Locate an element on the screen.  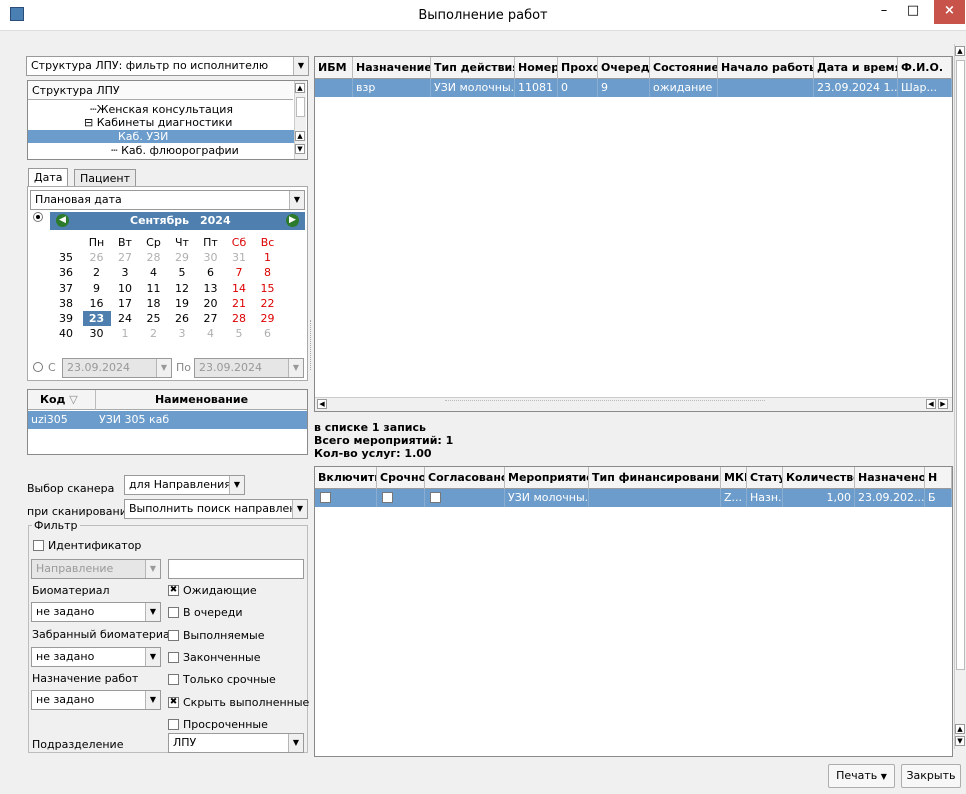
calendar-day: 31 is located at coordinates (239, 257).